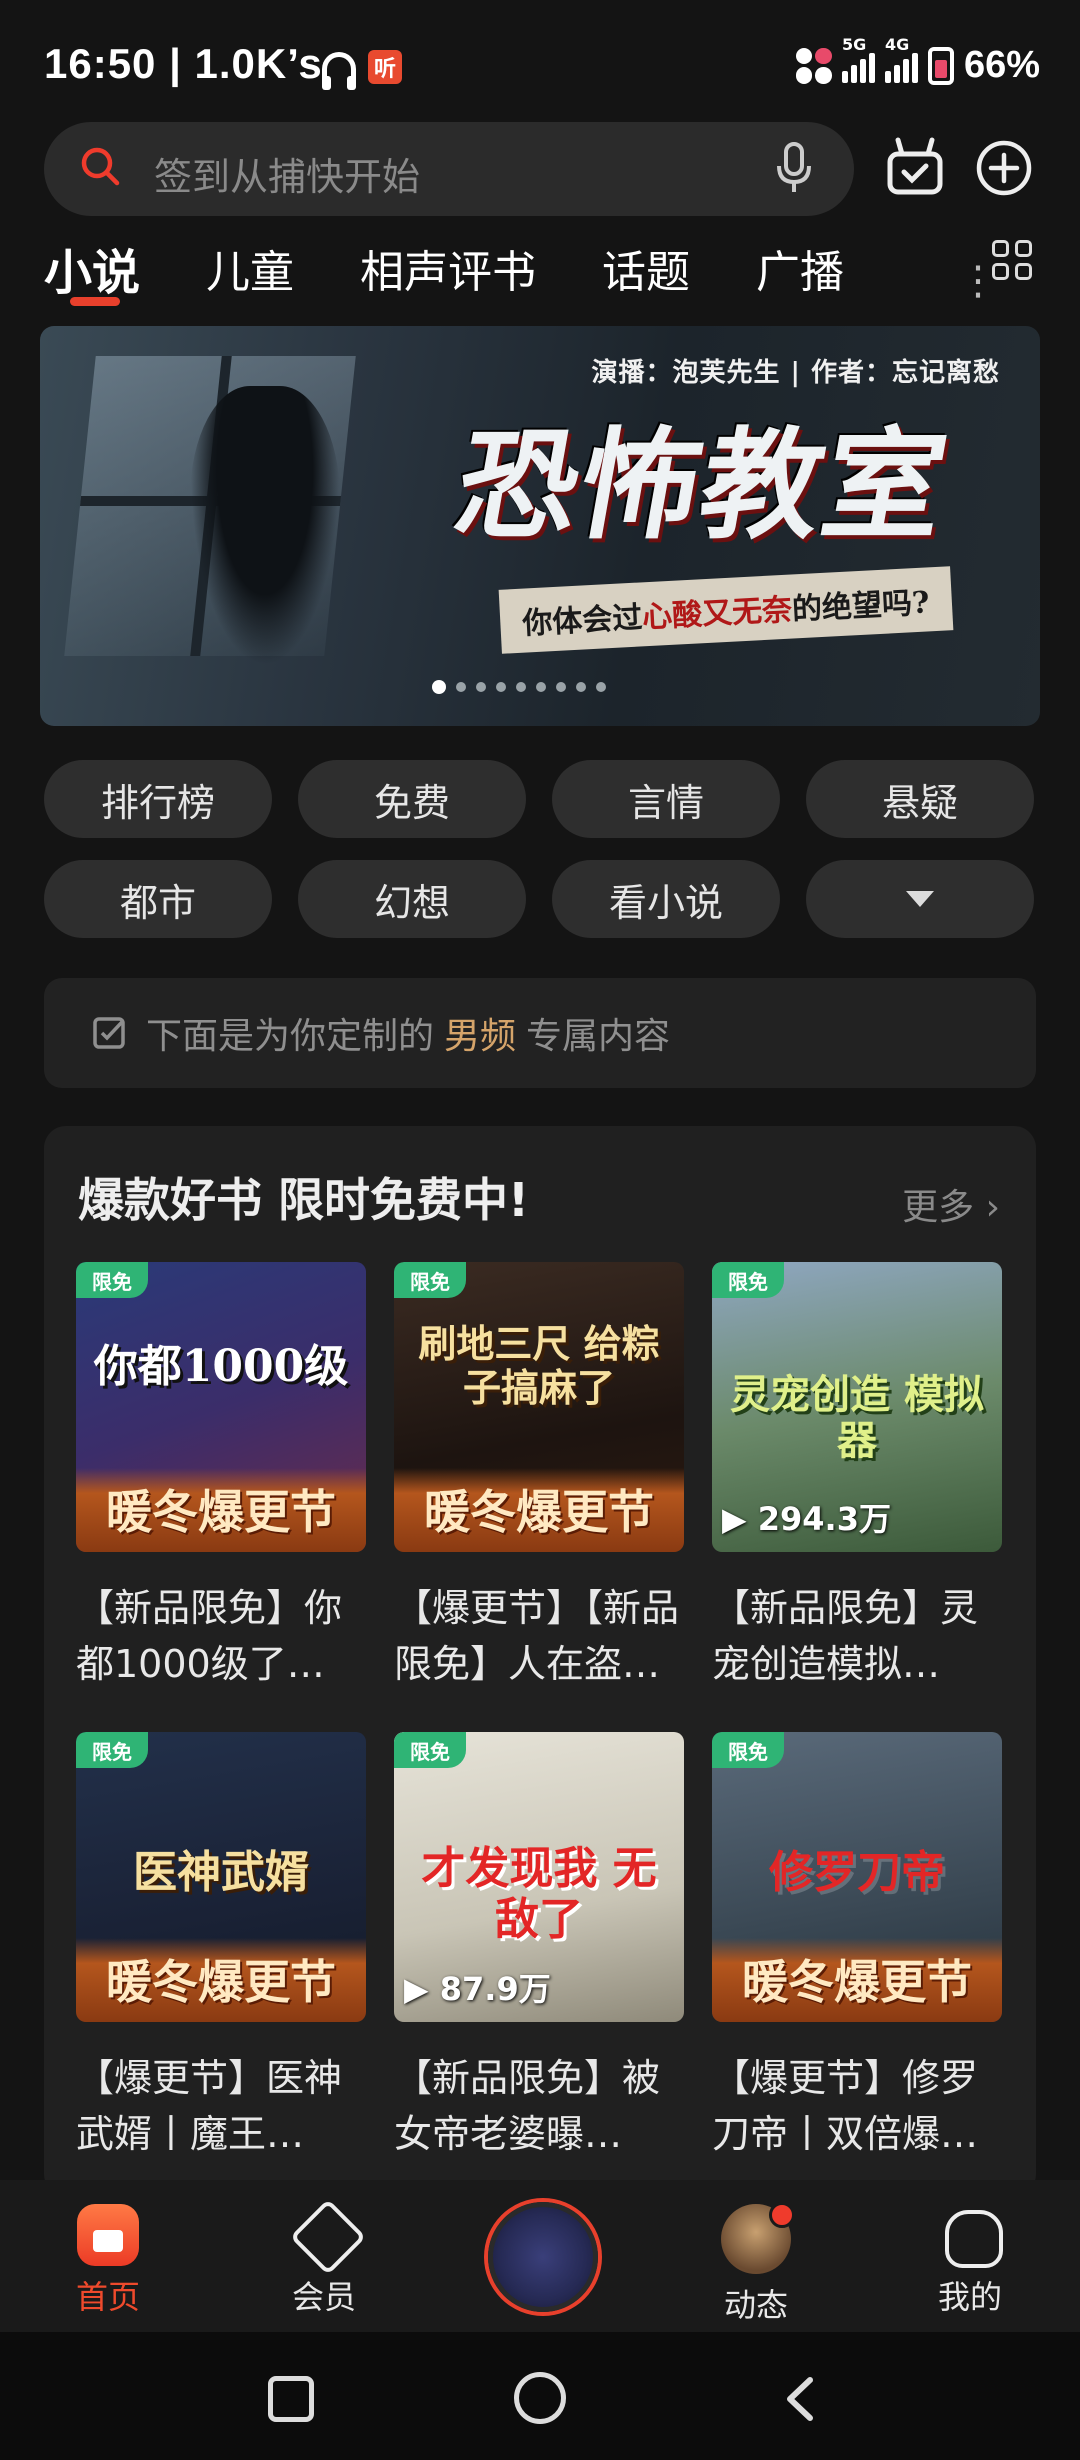 This screenshot has height=2460, width=1080. I want to click on add-icon, so click(1004, 168).